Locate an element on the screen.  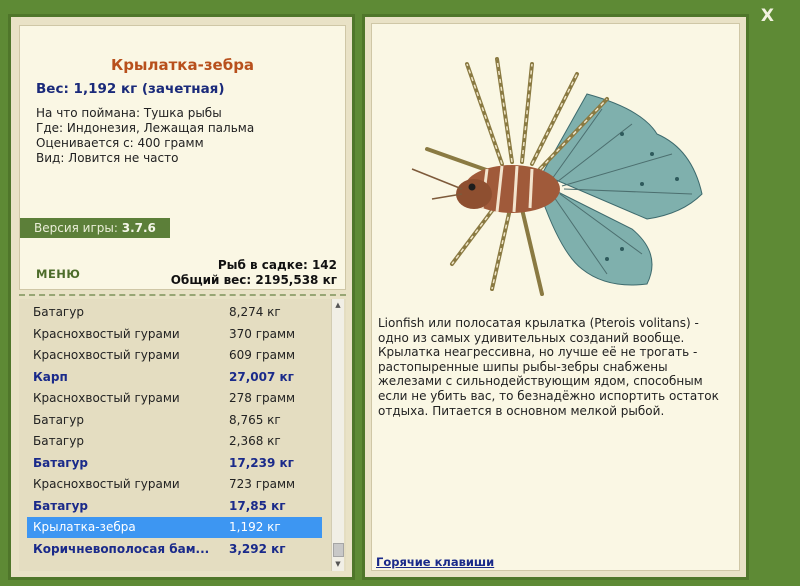
list-item-selected: Крылатка-зебра 1,192 кг is located at coordinates (174, 527).